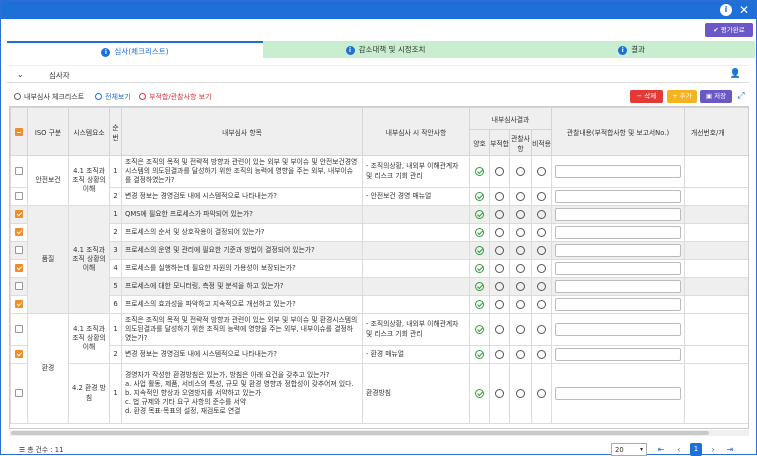 Image resolution: width=757 pixels, height=456 pixels. What do you see at coordinates (735, 74) in the screenshot?
I see `user-icon: 👤` at bounding box center [735, 74].